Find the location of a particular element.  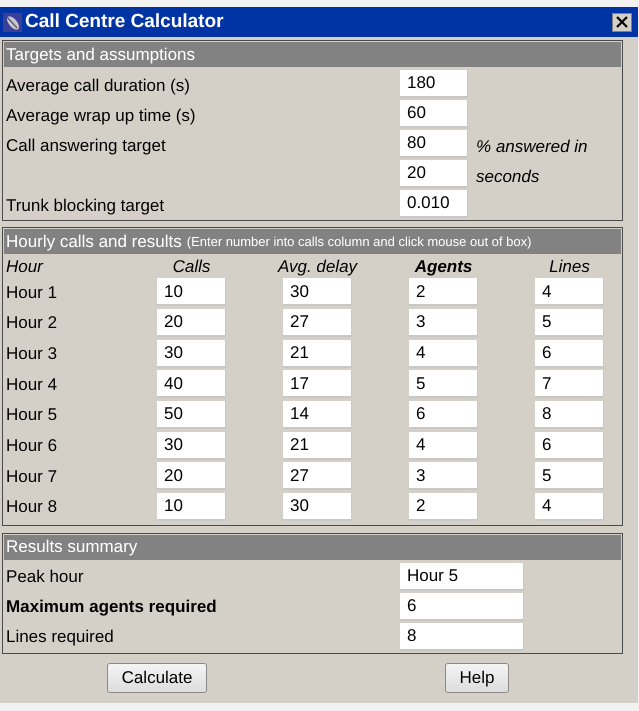

hour-label: Hour 1 is located at coordinates (32, 293).